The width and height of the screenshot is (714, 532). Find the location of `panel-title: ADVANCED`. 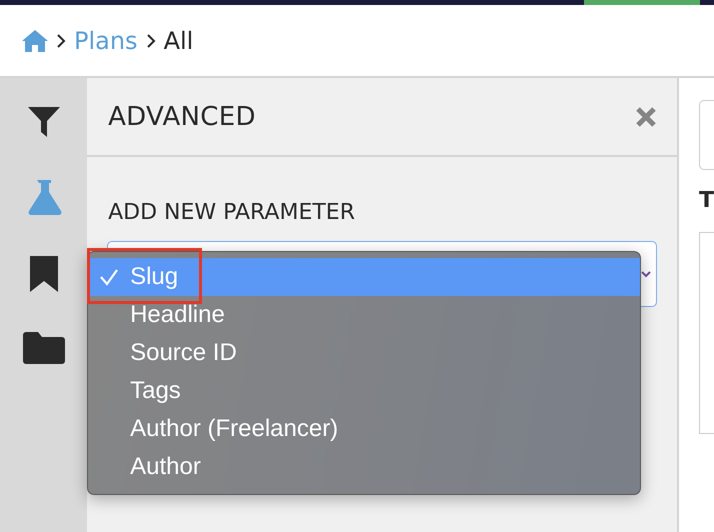

panel-title: ADVANCED is located at coordinates (182, 117).